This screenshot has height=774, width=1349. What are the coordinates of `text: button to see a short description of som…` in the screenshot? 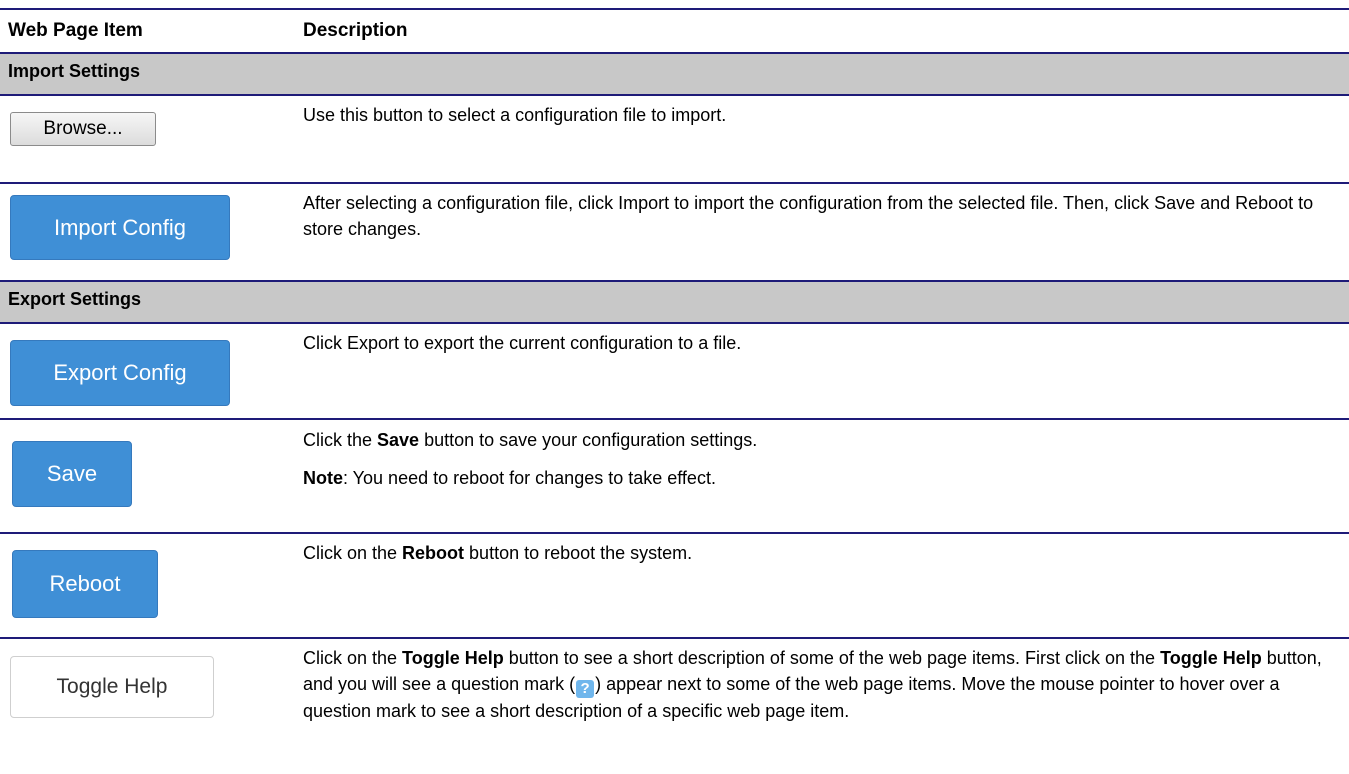 It's located at (832, 658).